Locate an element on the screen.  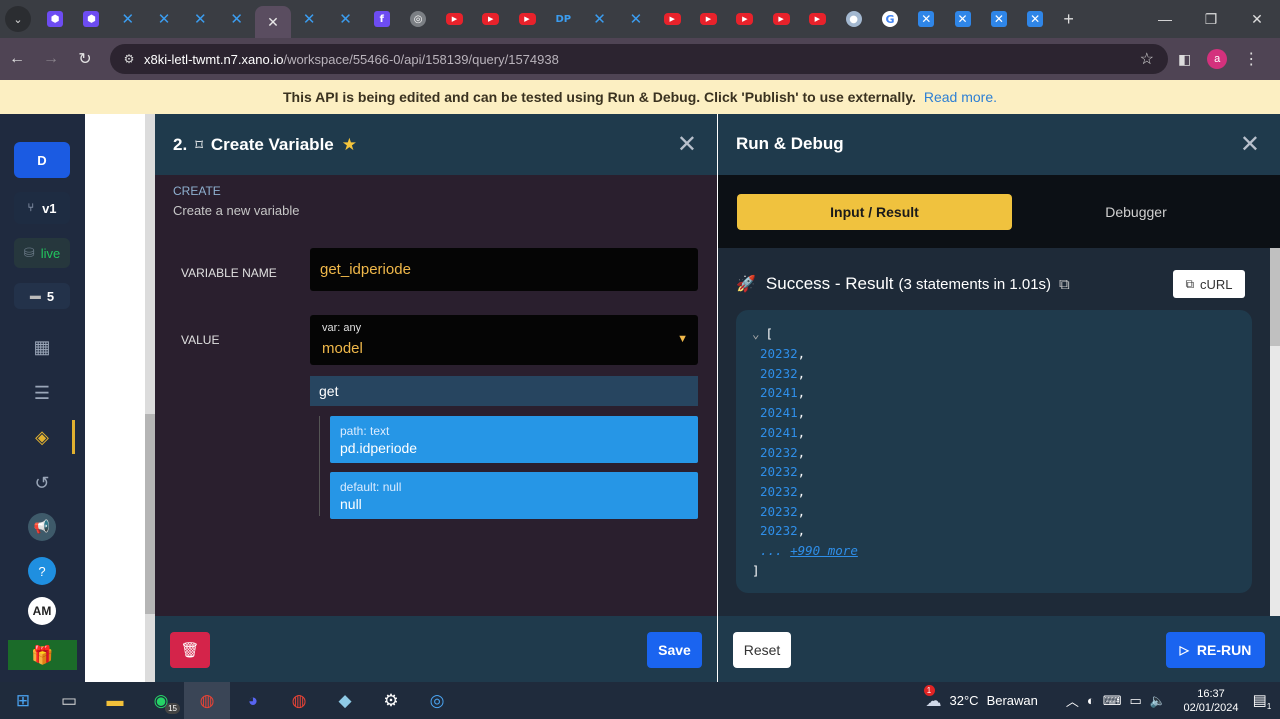
browser-tab: DP is located at coordinates (563, 19).